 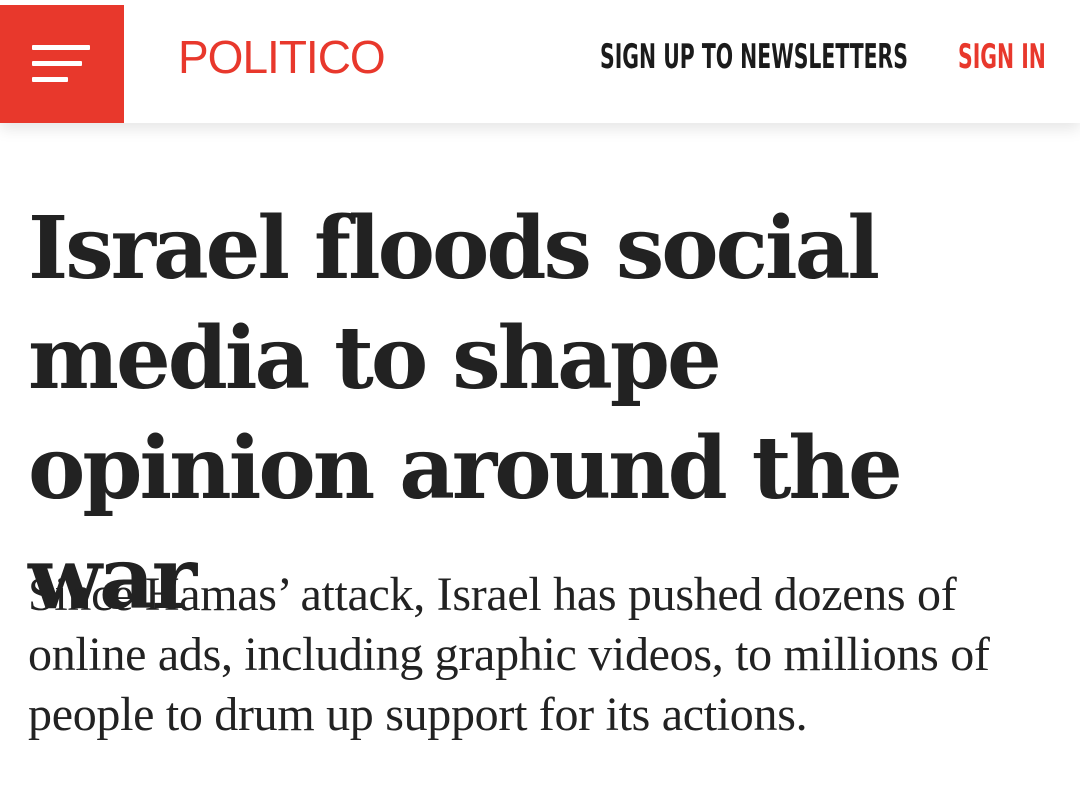 I want to click on sign-in-link: SIGN IN, so click(x=1002, y=57).